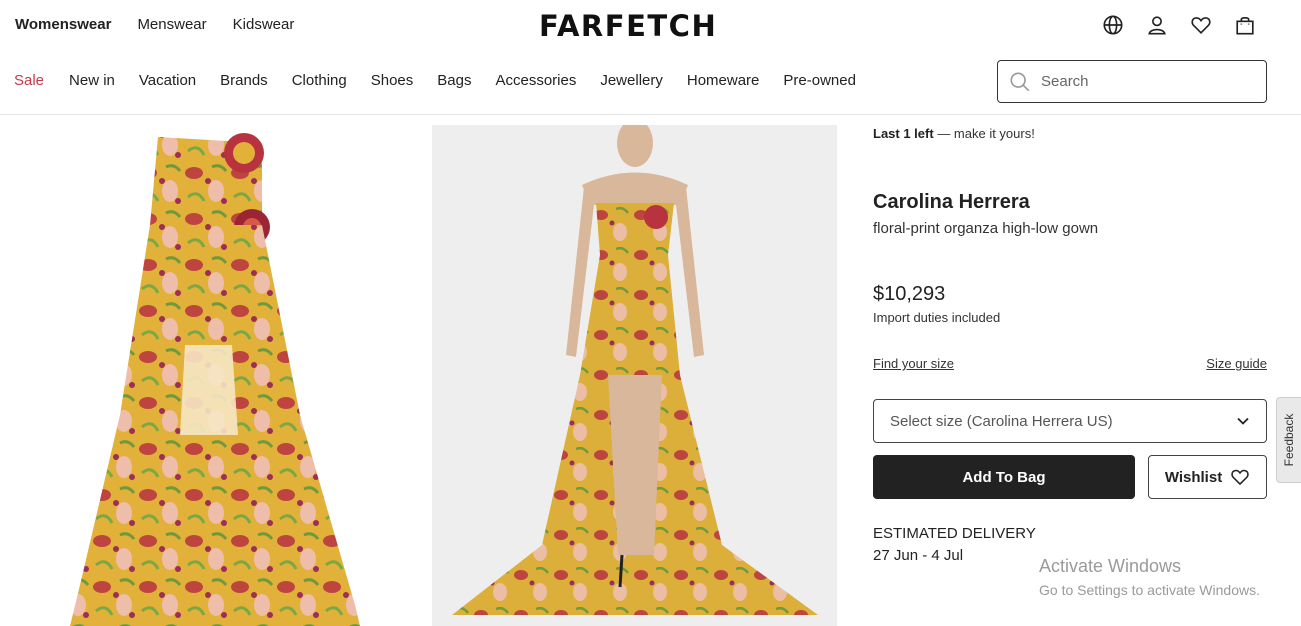 The height and width of the screenshot is (626, 1301). What do you see at coordinates (1001, 421) in the screenshot?
I see `size-select-value: Select size (Carolina Herrera US)` at bounding box center [1001, 421].